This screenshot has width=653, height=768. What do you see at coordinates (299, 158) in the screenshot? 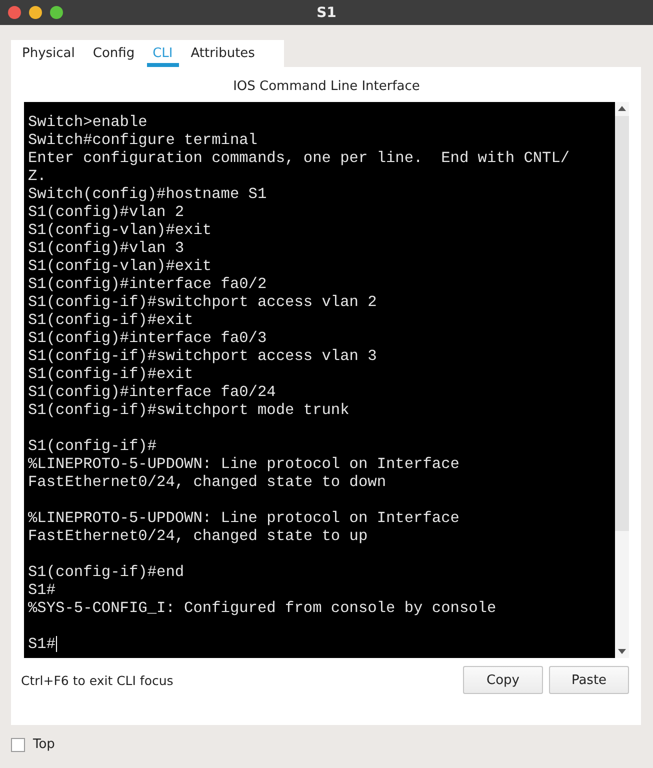
I see `terminal-line: Enter configuration commands, one per line. End with CNTL/` at bounding box center [299, 158].